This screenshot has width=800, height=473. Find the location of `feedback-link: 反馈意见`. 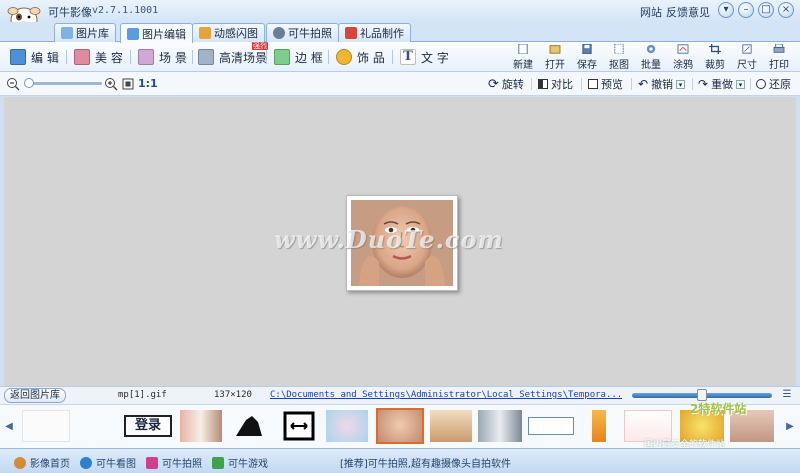

feedback-link: 反馈意见 is located at coordinates (688, 12).